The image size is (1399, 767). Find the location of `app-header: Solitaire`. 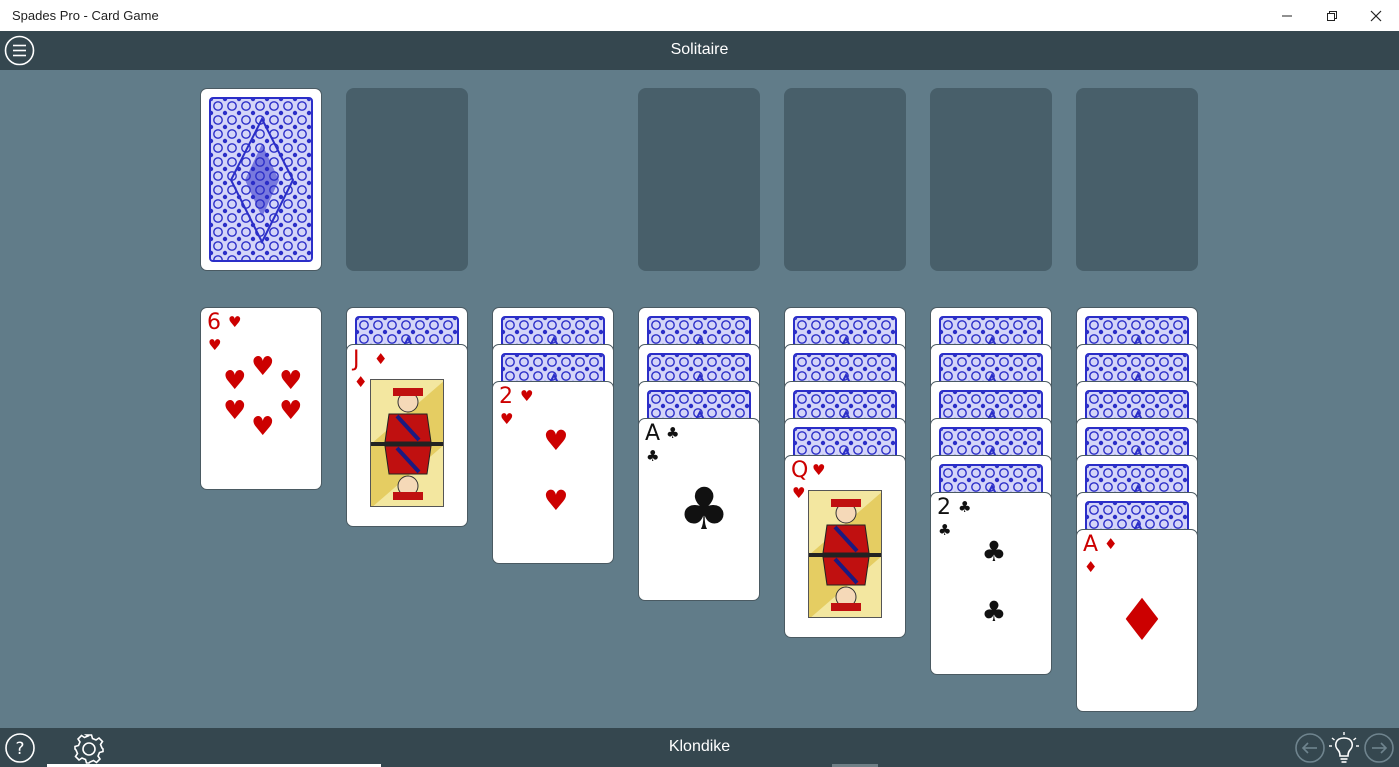

app-header: Solitaire is located at coordinates (699, 50).